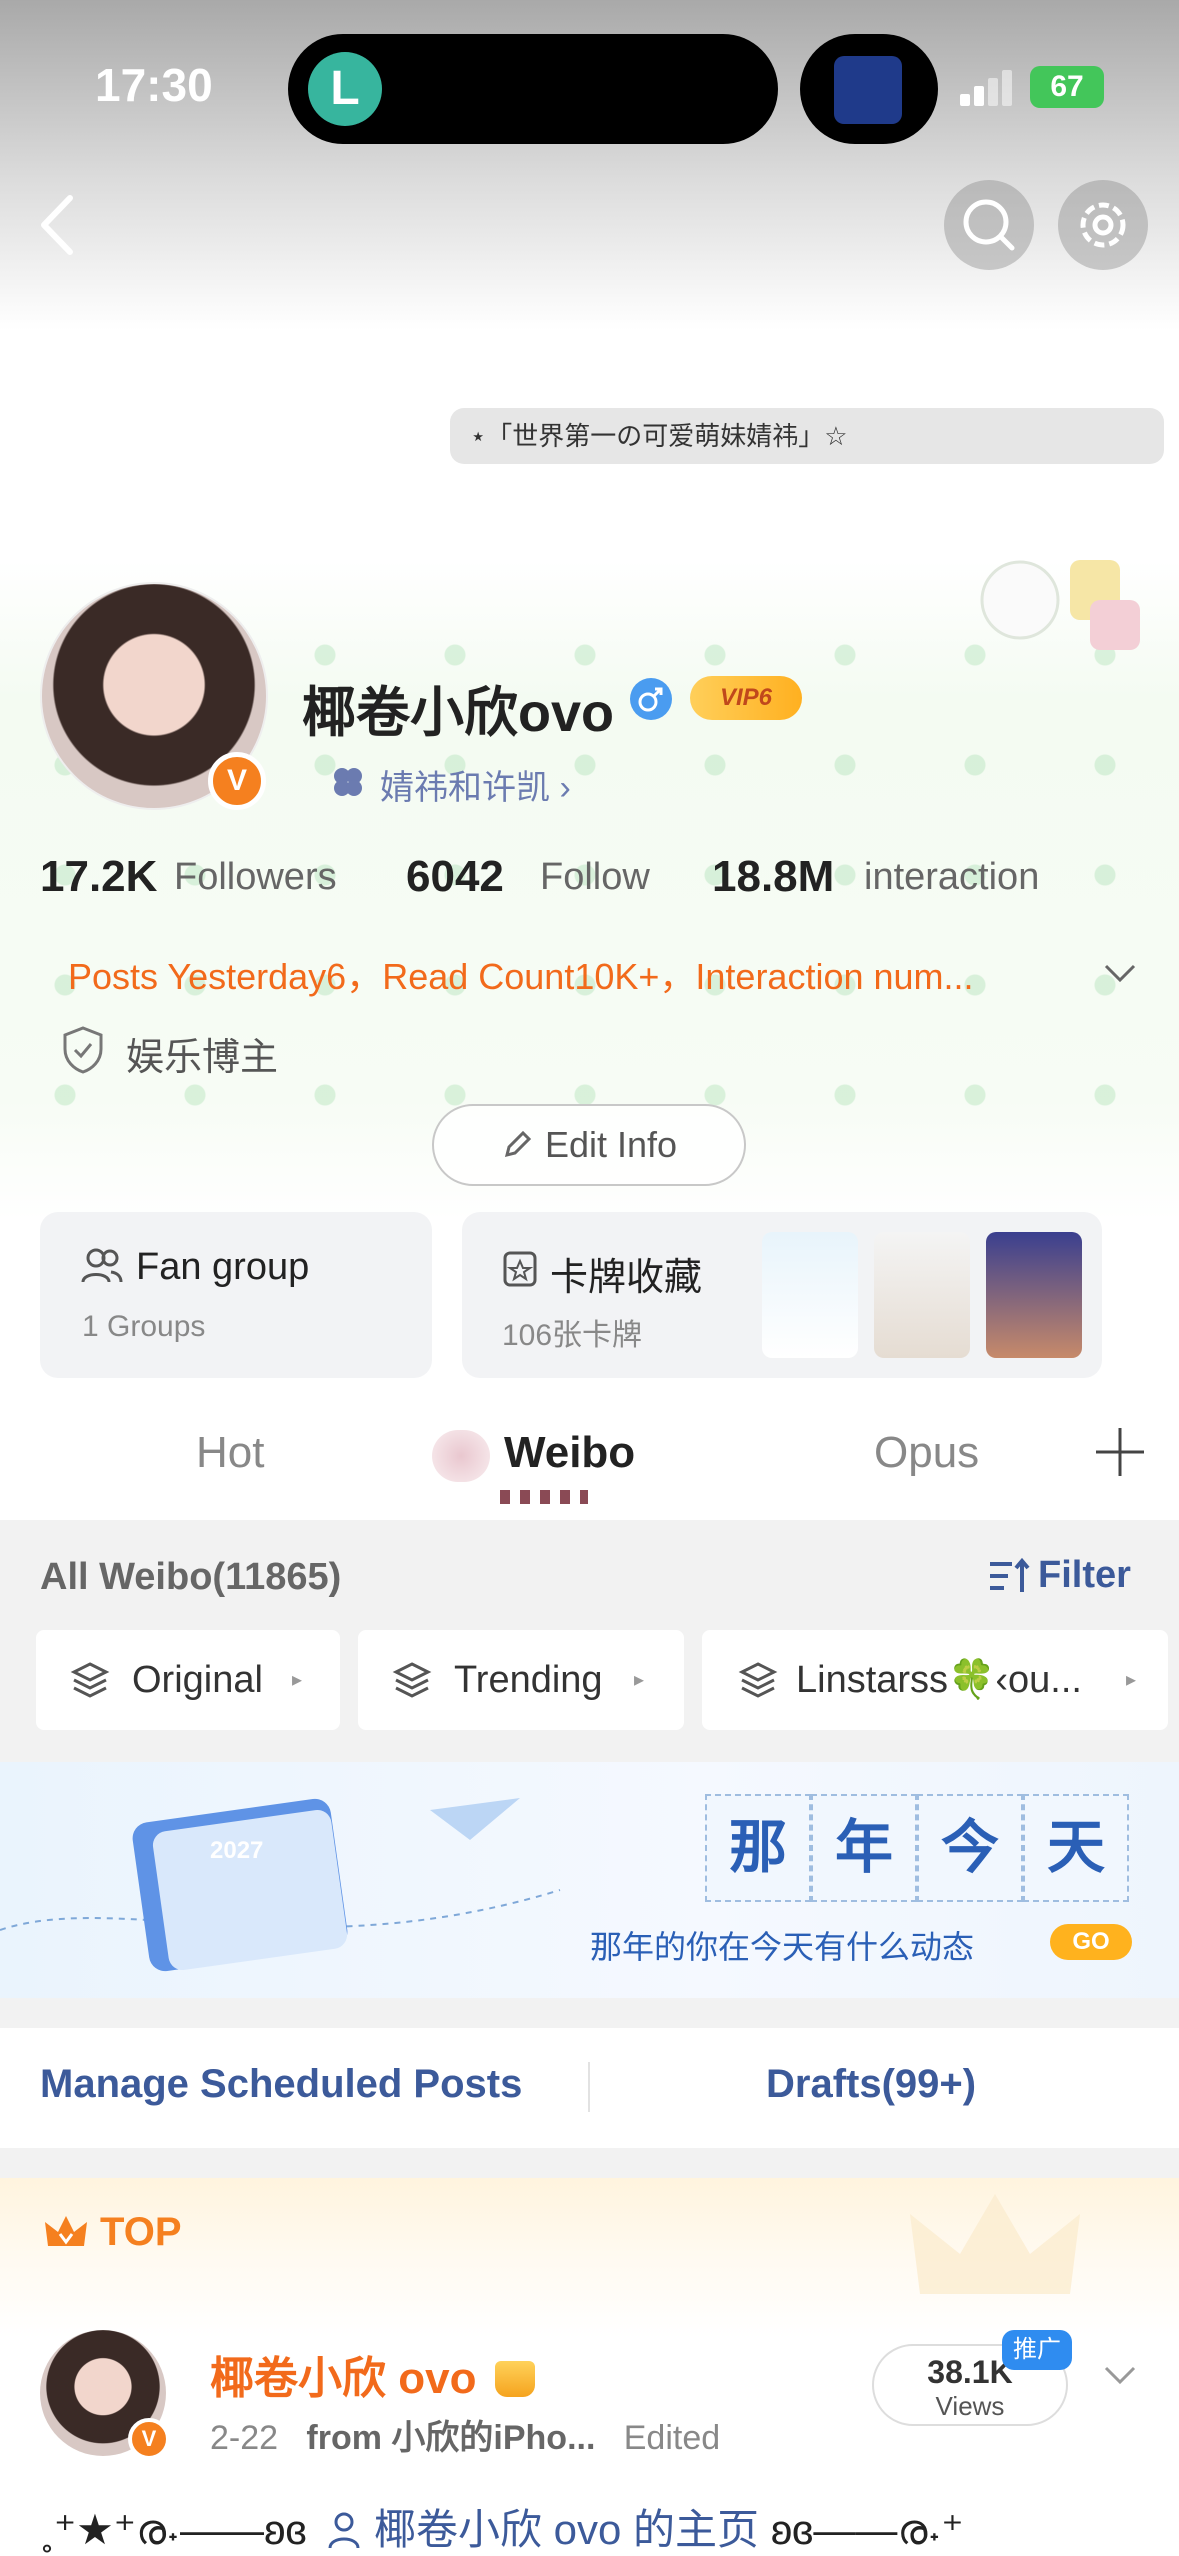 Image resolution: width=1179 pixels, height=2556 pixels. What do you see at coordinates (141, 2232) in the screenshot?
I see `top-label: TOP` at bounding box center [141, 2232].